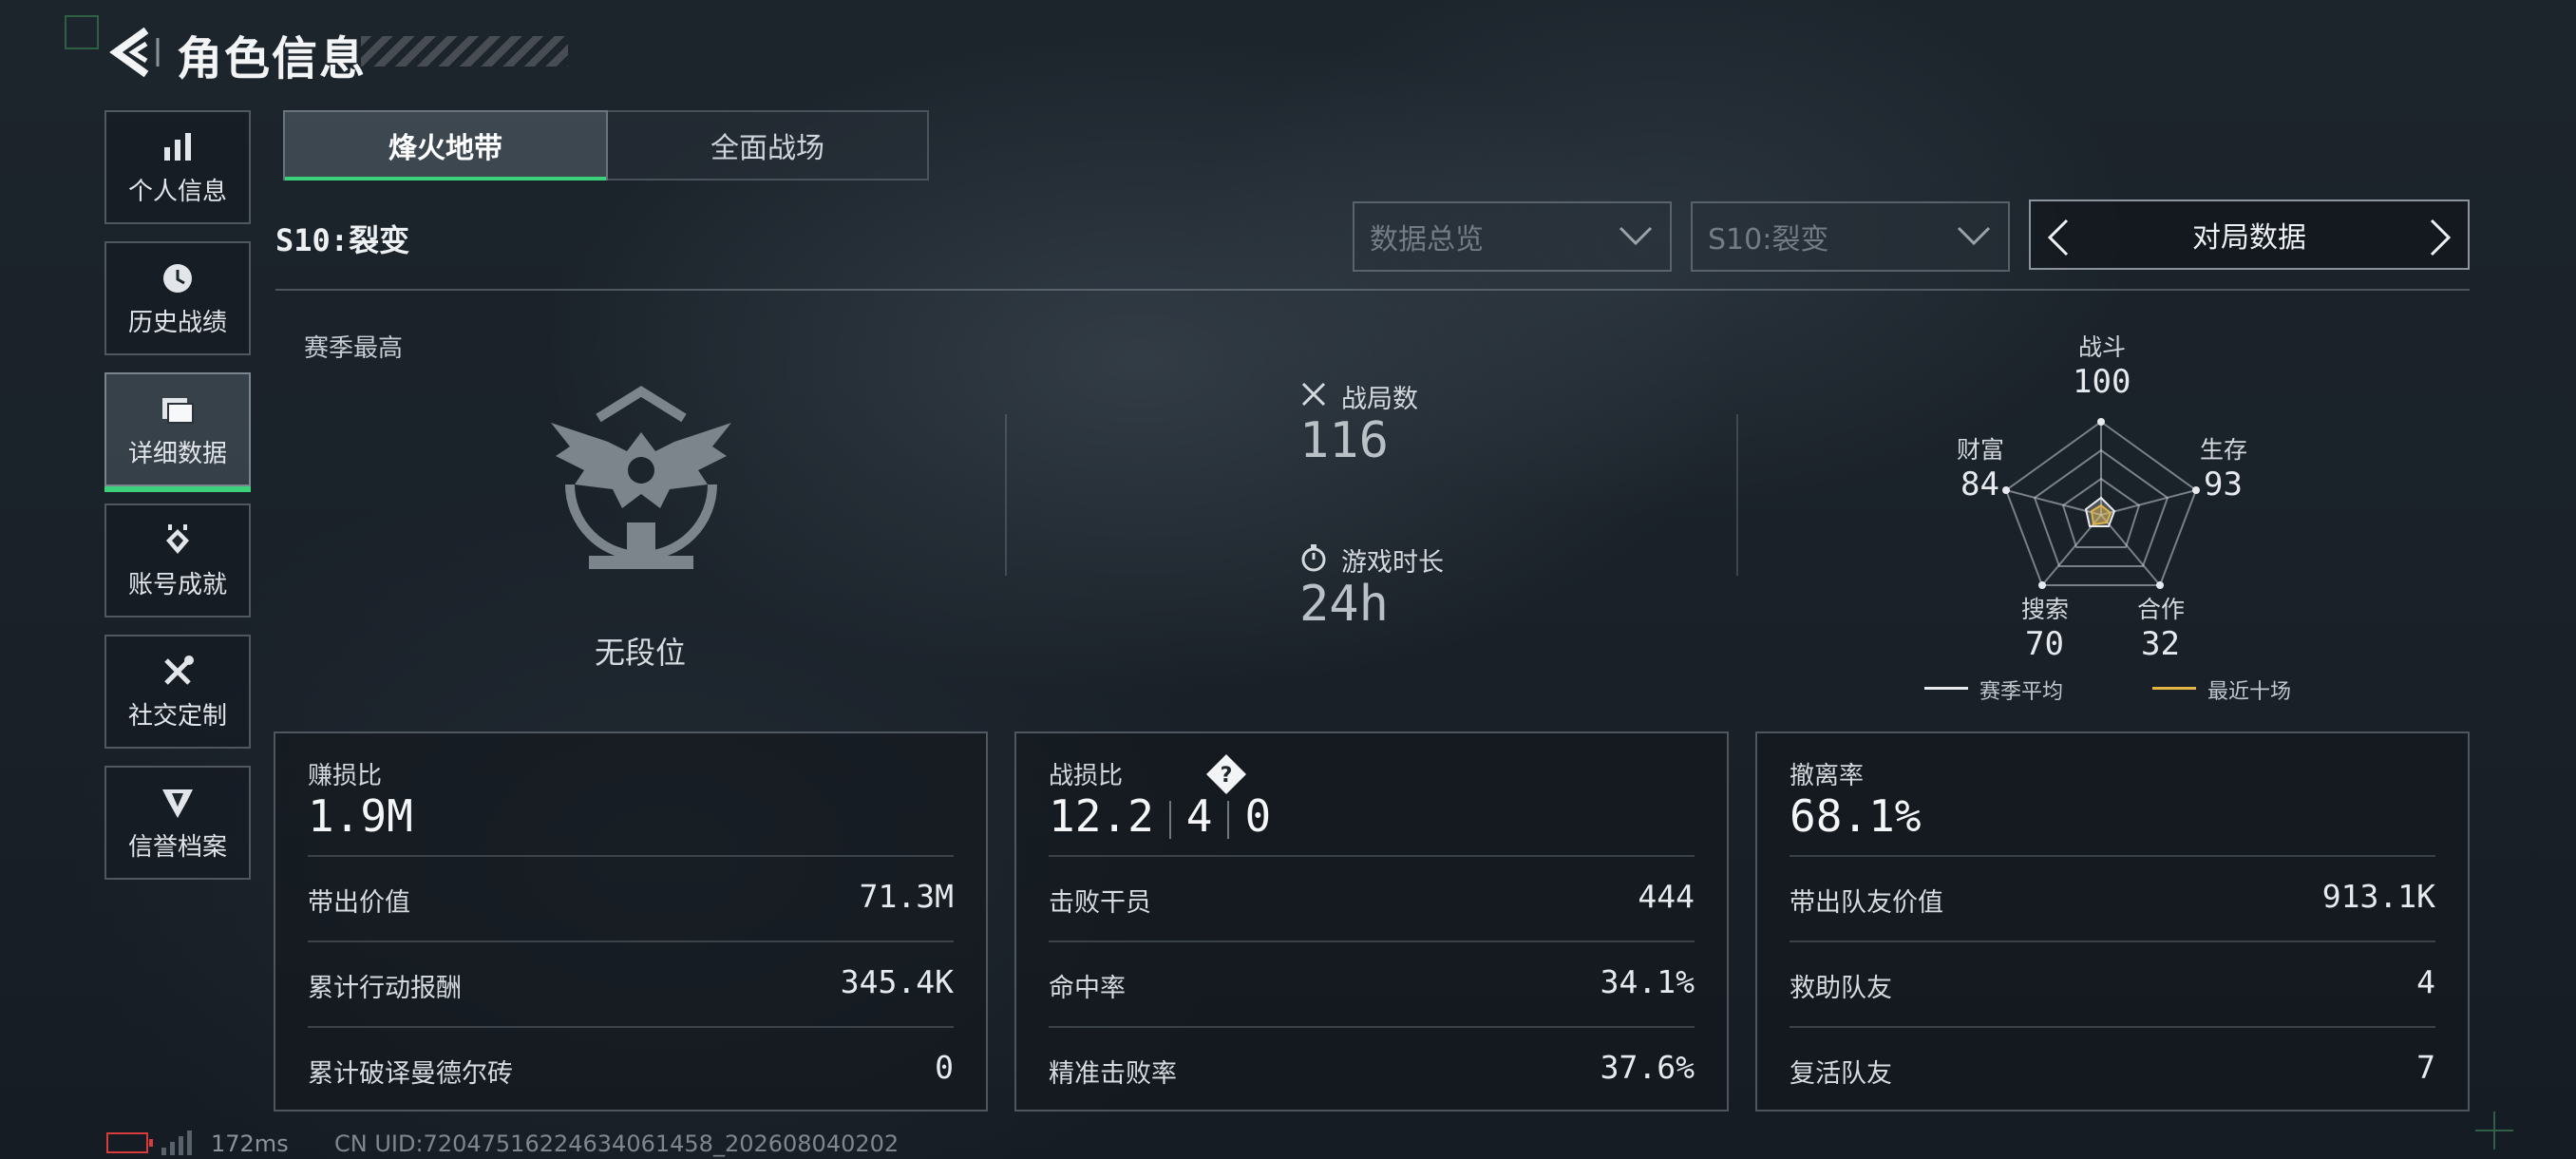 Image resolution: width=2576 pixels, height=1159 pixels. What do you see at coordinates (2224, 450) in the screenshot?
I see `radar-label-survival: 生存` at bounding box center [2224, 450].